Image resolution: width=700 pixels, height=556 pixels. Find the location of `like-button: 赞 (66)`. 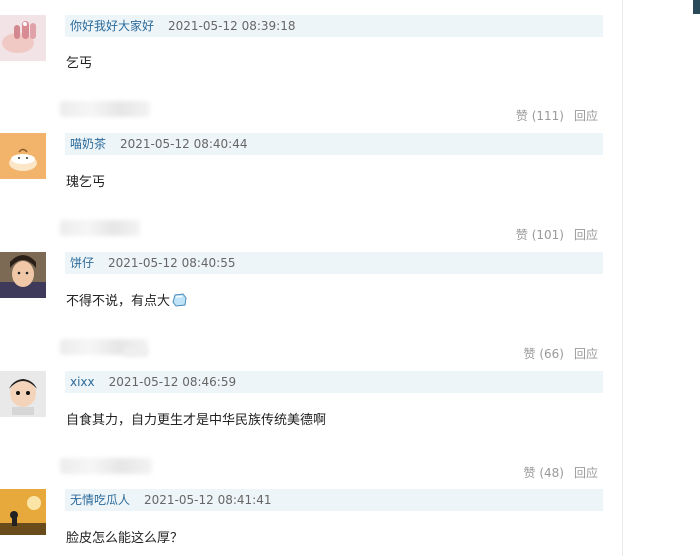

like-button: 赞 (66) is located at coordinates (544, 354).